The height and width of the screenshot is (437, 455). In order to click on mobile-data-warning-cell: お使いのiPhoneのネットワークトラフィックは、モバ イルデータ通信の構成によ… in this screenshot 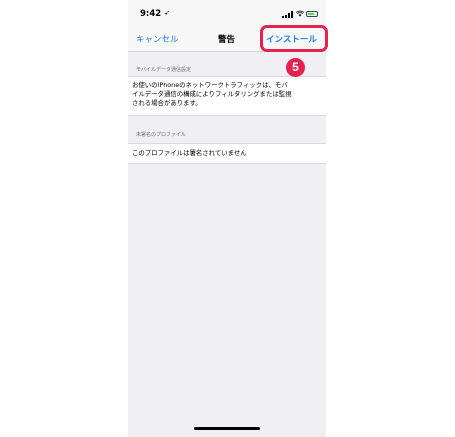, I will do `click(227, 96)`.